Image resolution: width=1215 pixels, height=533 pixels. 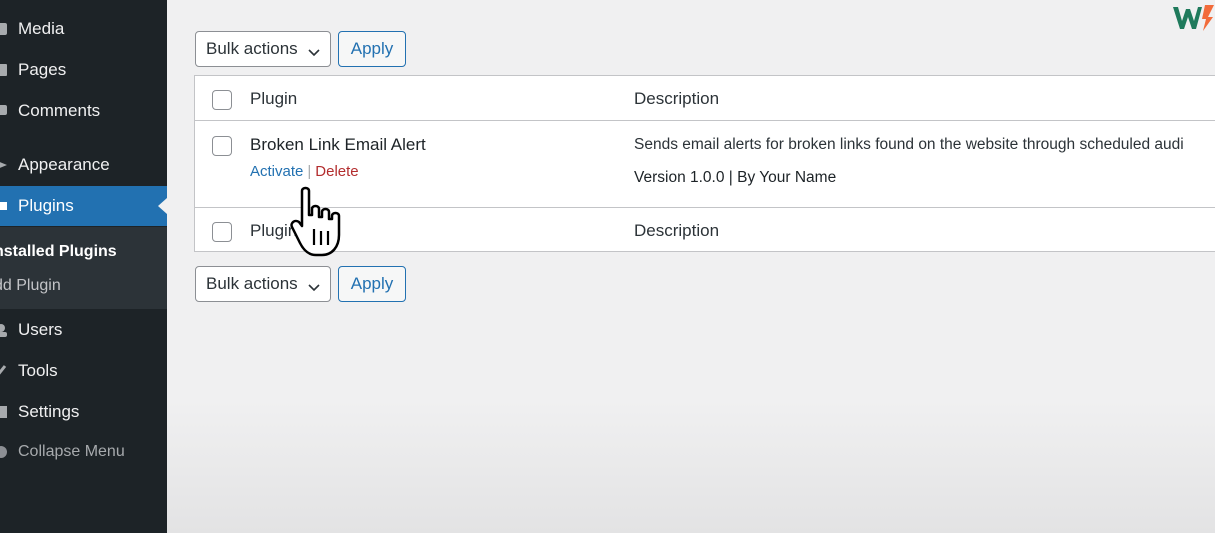 I want to click on collapse-menu-button: Collapse Menu, so click(x=83, y=452).